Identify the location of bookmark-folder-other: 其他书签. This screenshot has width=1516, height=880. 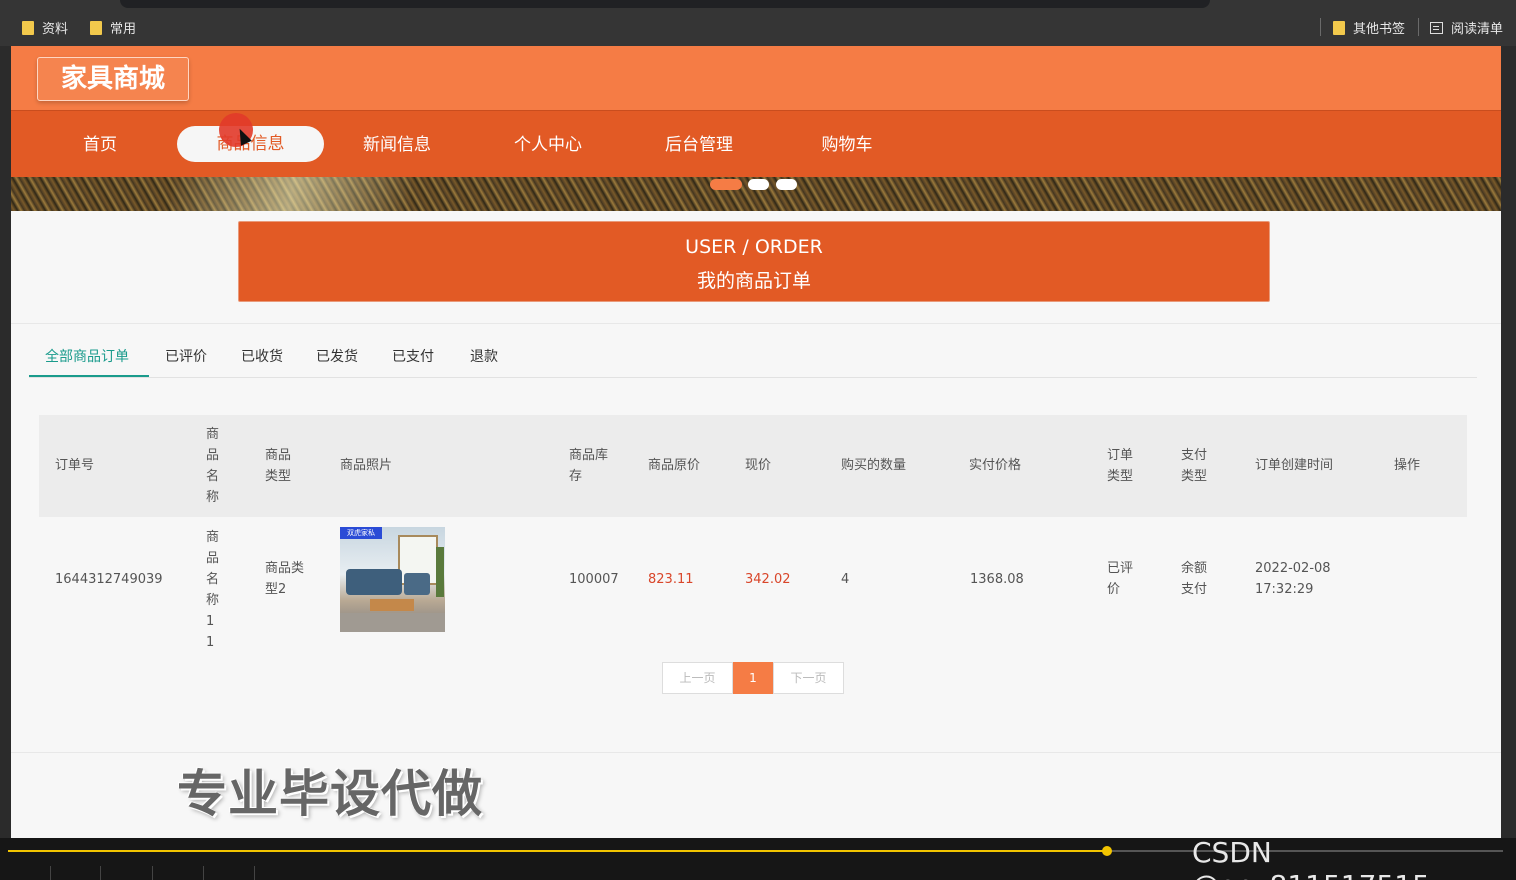
(1369, 27).